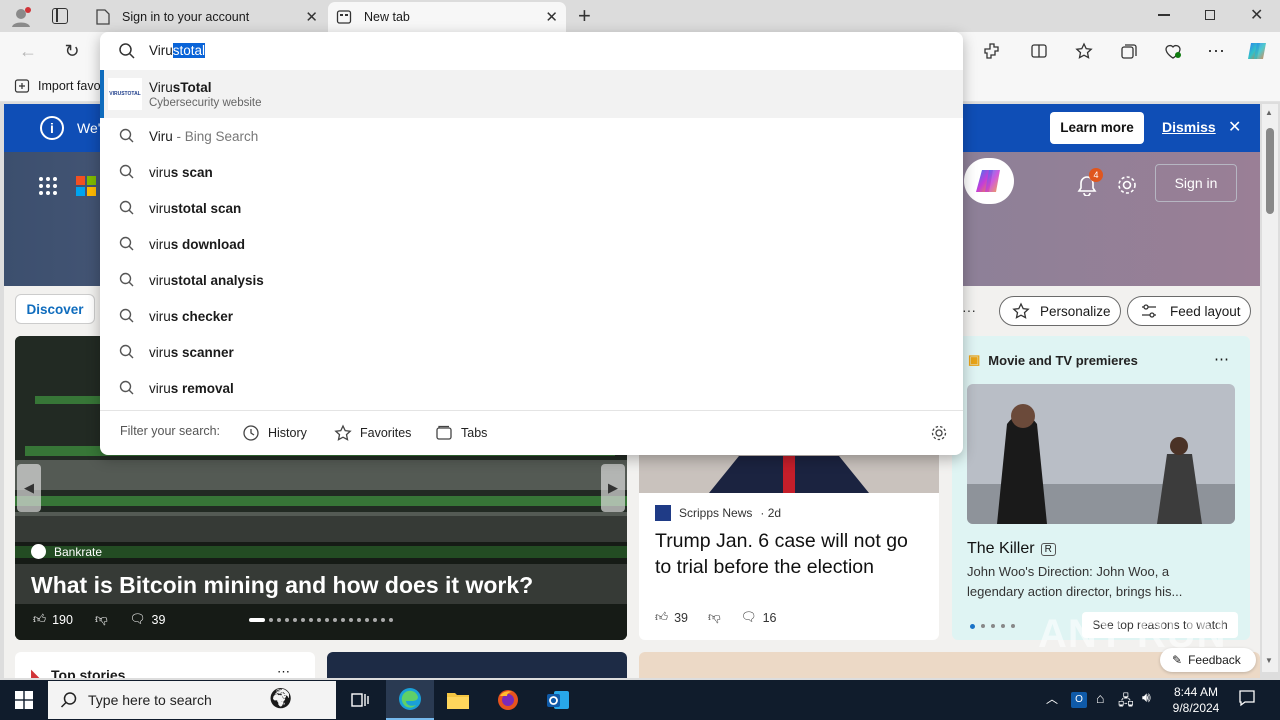 This screenshot has width=1280, height=720. I want to click on profile-icon, so click(21, 17).